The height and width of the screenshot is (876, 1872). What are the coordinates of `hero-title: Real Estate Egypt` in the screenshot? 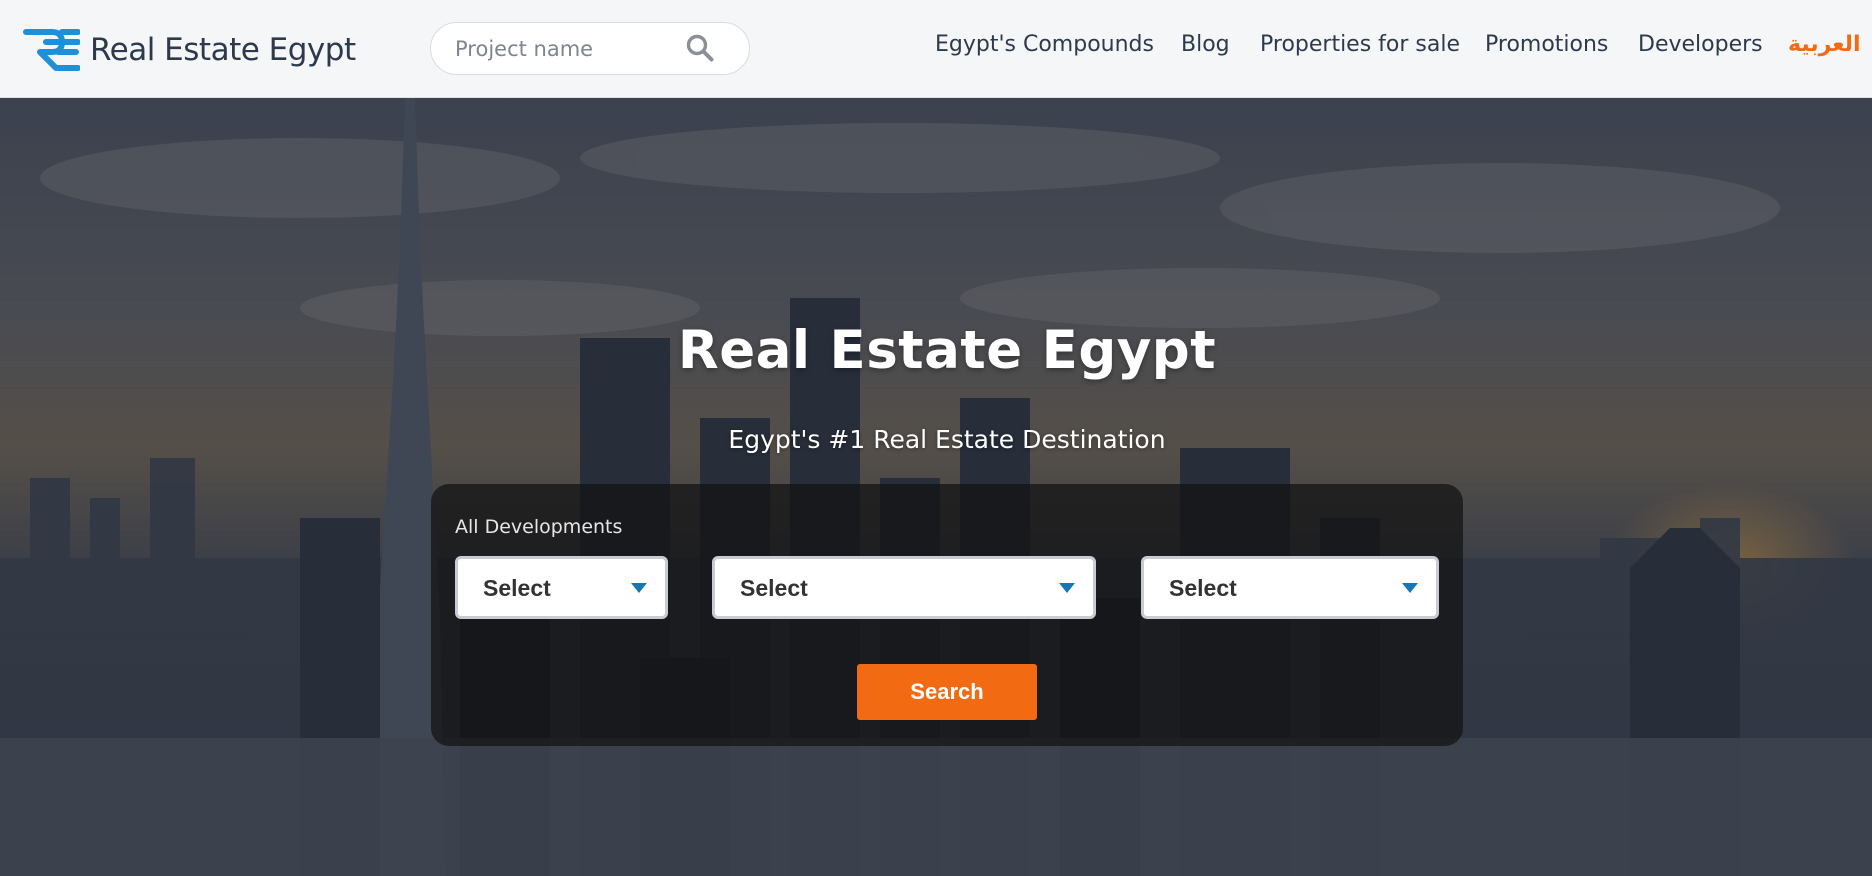 It's located at (947, 350).